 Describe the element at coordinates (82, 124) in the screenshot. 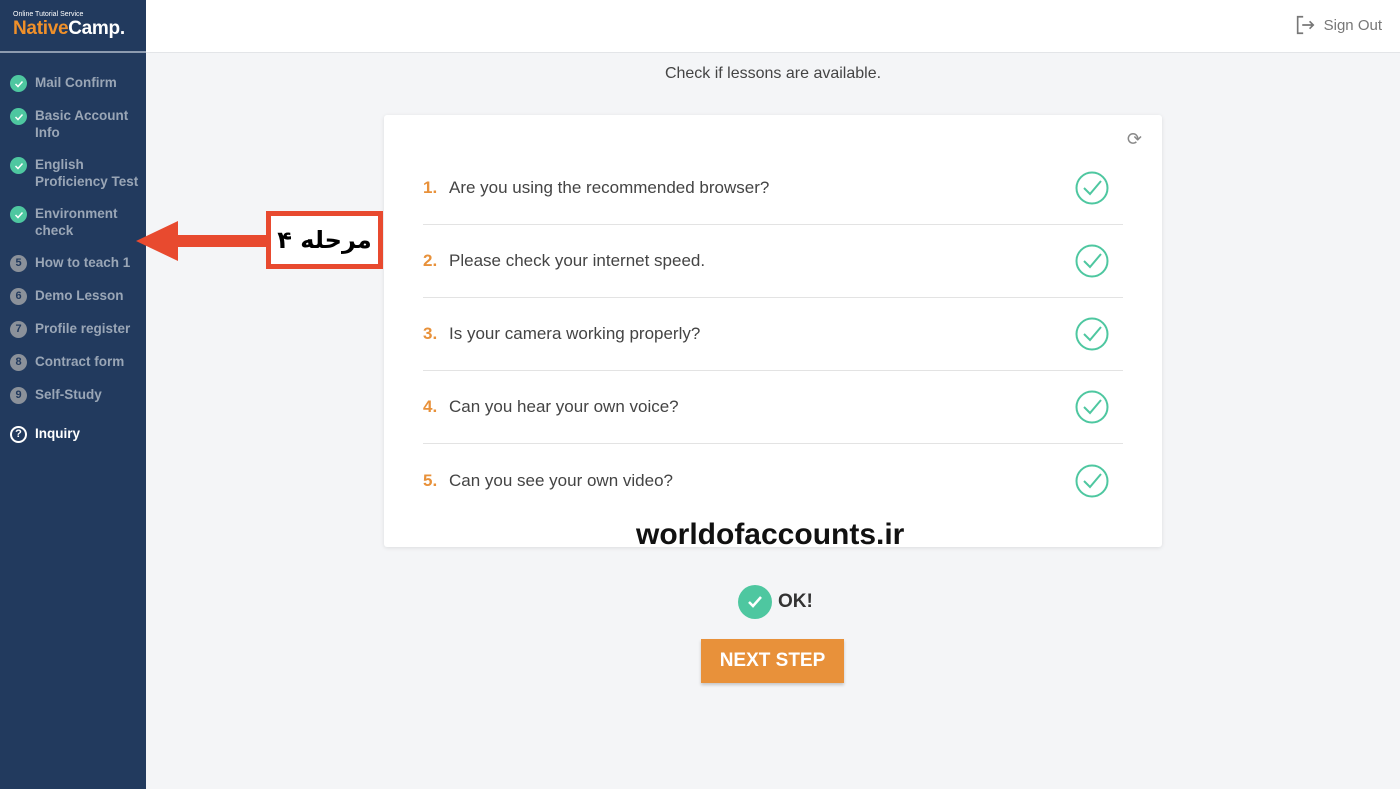

I see `sidebar-item-label: Basic Account Info` at that location.